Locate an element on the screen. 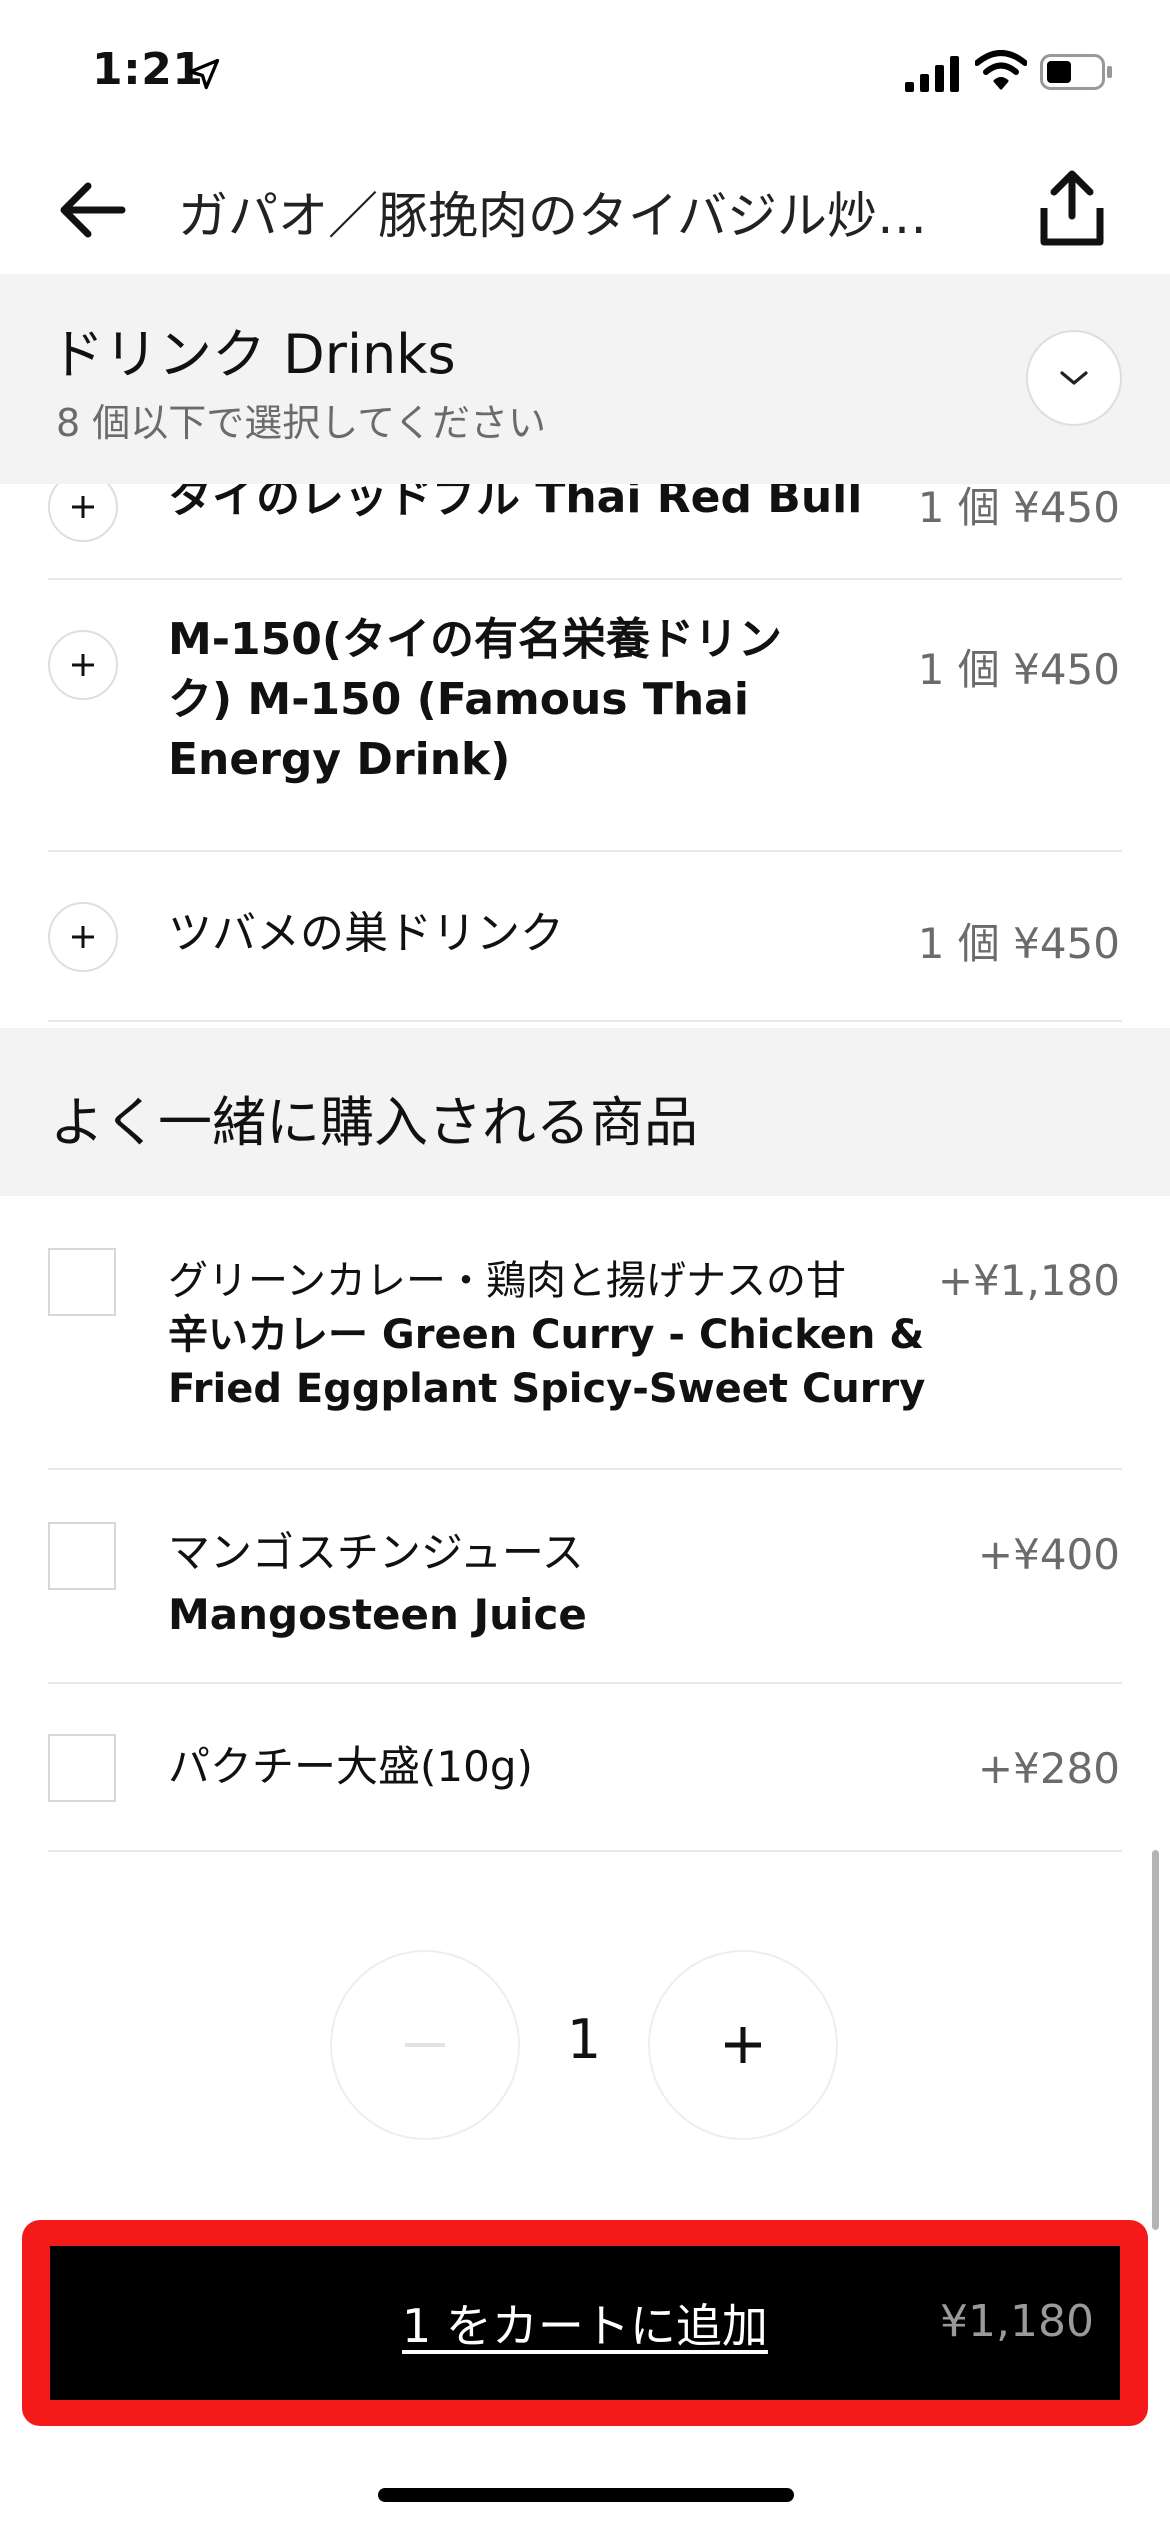 This screenshot has width=1170, height=2532. add-to-cart-button: 1 をカートに追加 ¥1,180 is located at coordinates (585, 2323).